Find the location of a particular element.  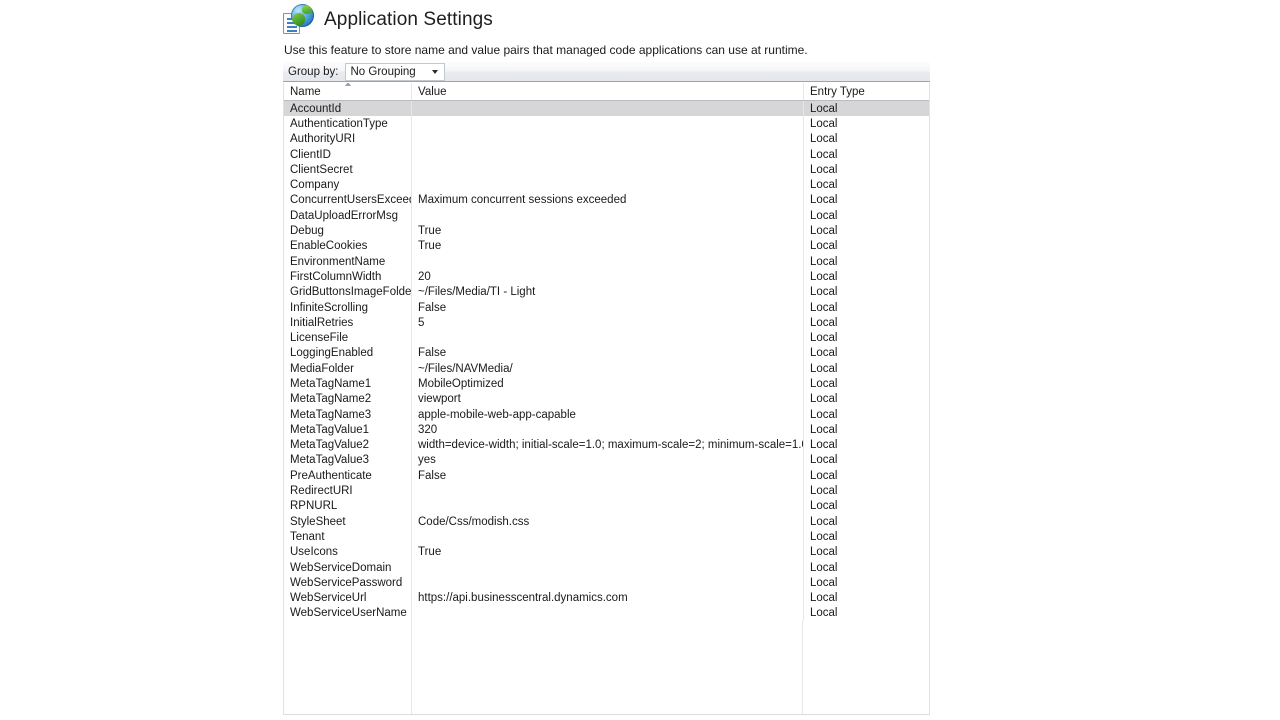

table-row: WebServiceDomain Local is located at coordinates (606, 567).